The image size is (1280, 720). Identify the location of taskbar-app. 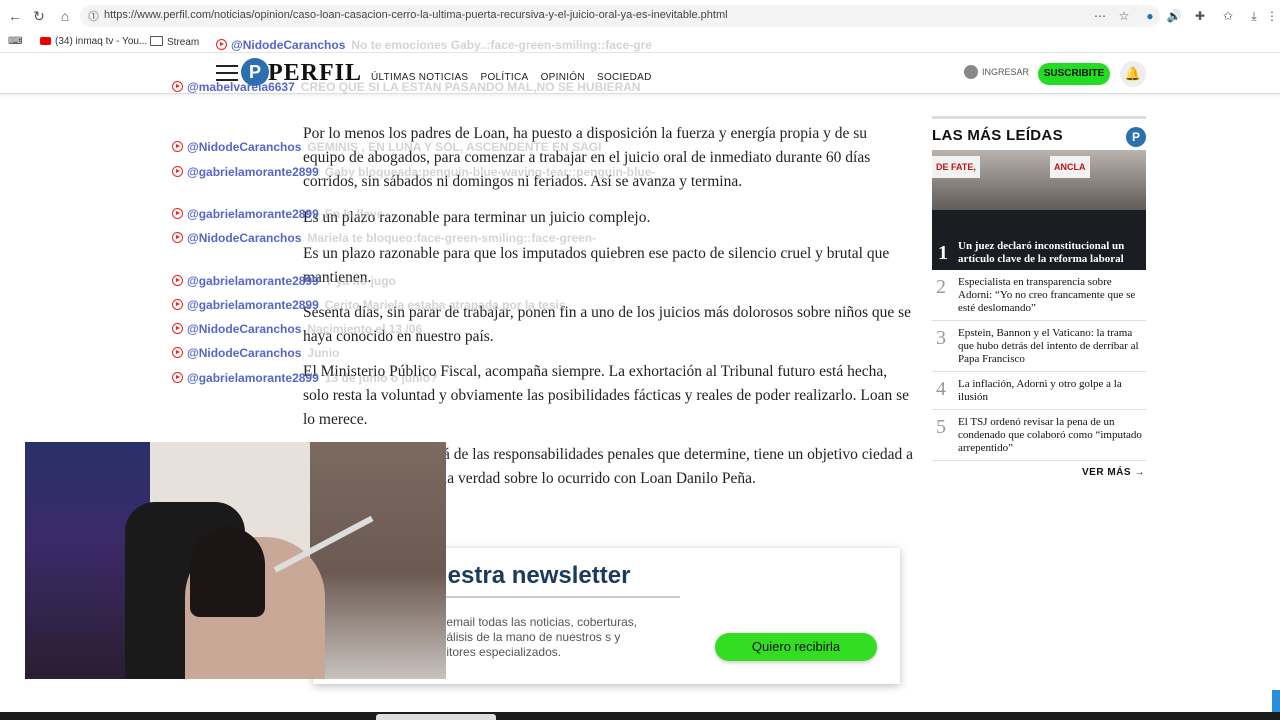
(436, 717).